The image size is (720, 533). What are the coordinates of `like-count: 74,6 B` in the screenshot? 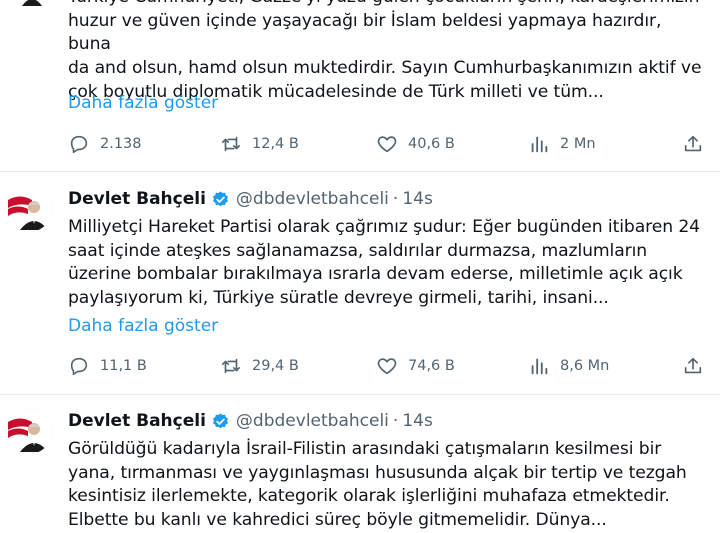 It's located at (431, 366).